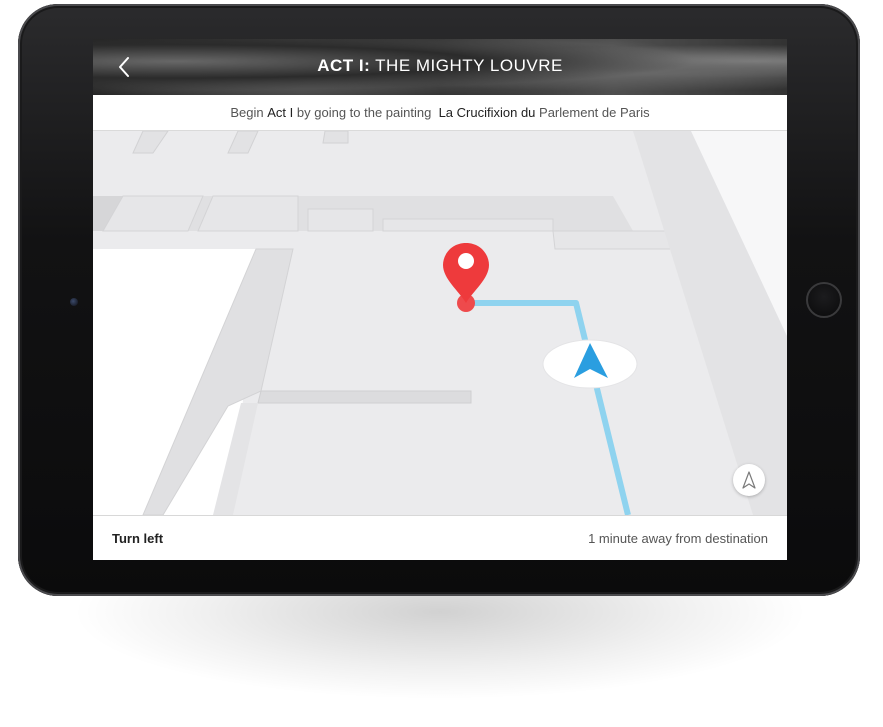 This screenshot has height=727, width=883. I want to click on page-title: ACT I: THE MIGHTY LOUVRE, so click(440, 66).